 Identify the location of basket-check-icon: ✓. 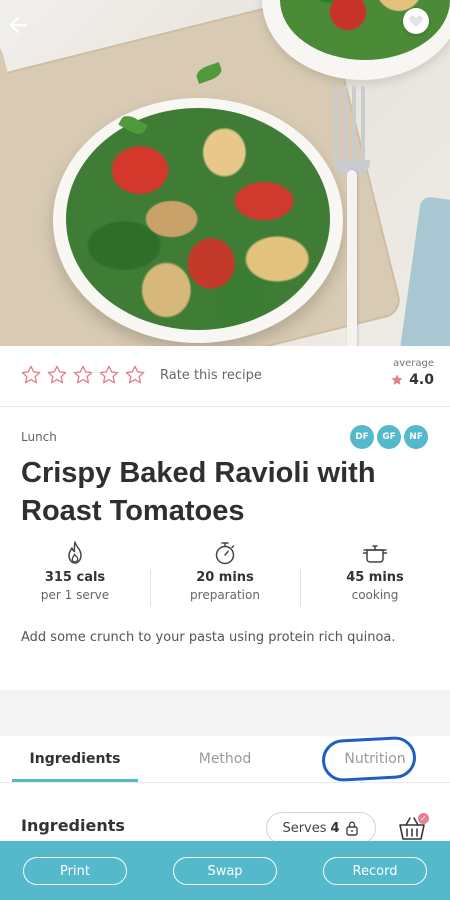
(423, 818).